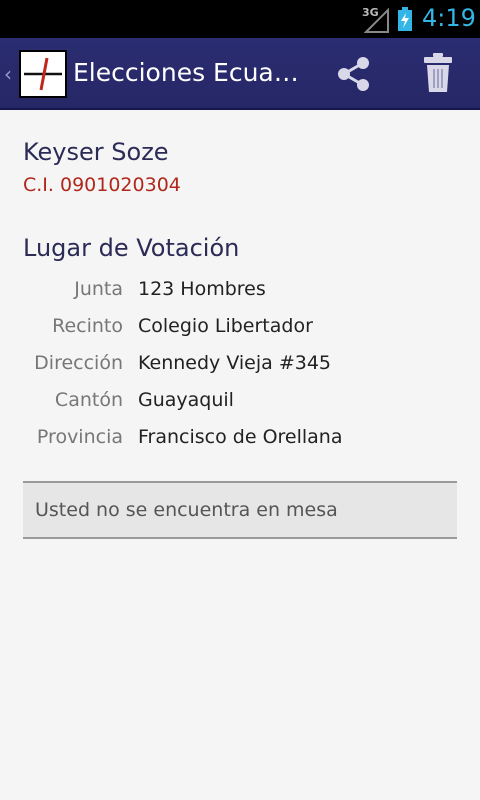 The height and width of the screenshot is (800, 480). I want to click on info-label: Cantón, so click(88, 400).